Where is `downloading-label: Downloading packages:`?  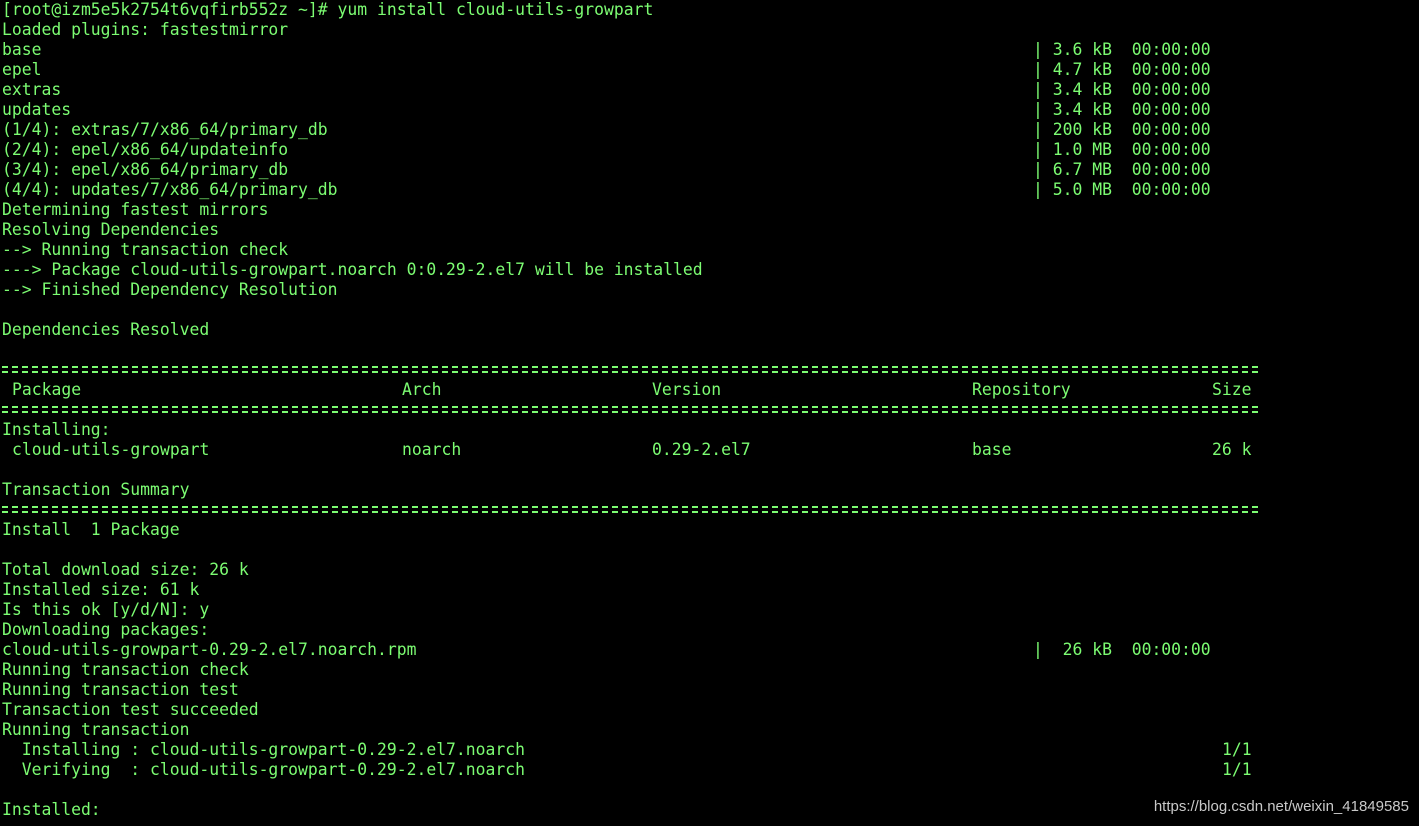
downloading-label: Downloading packages: is located at coordinates (106, 629).